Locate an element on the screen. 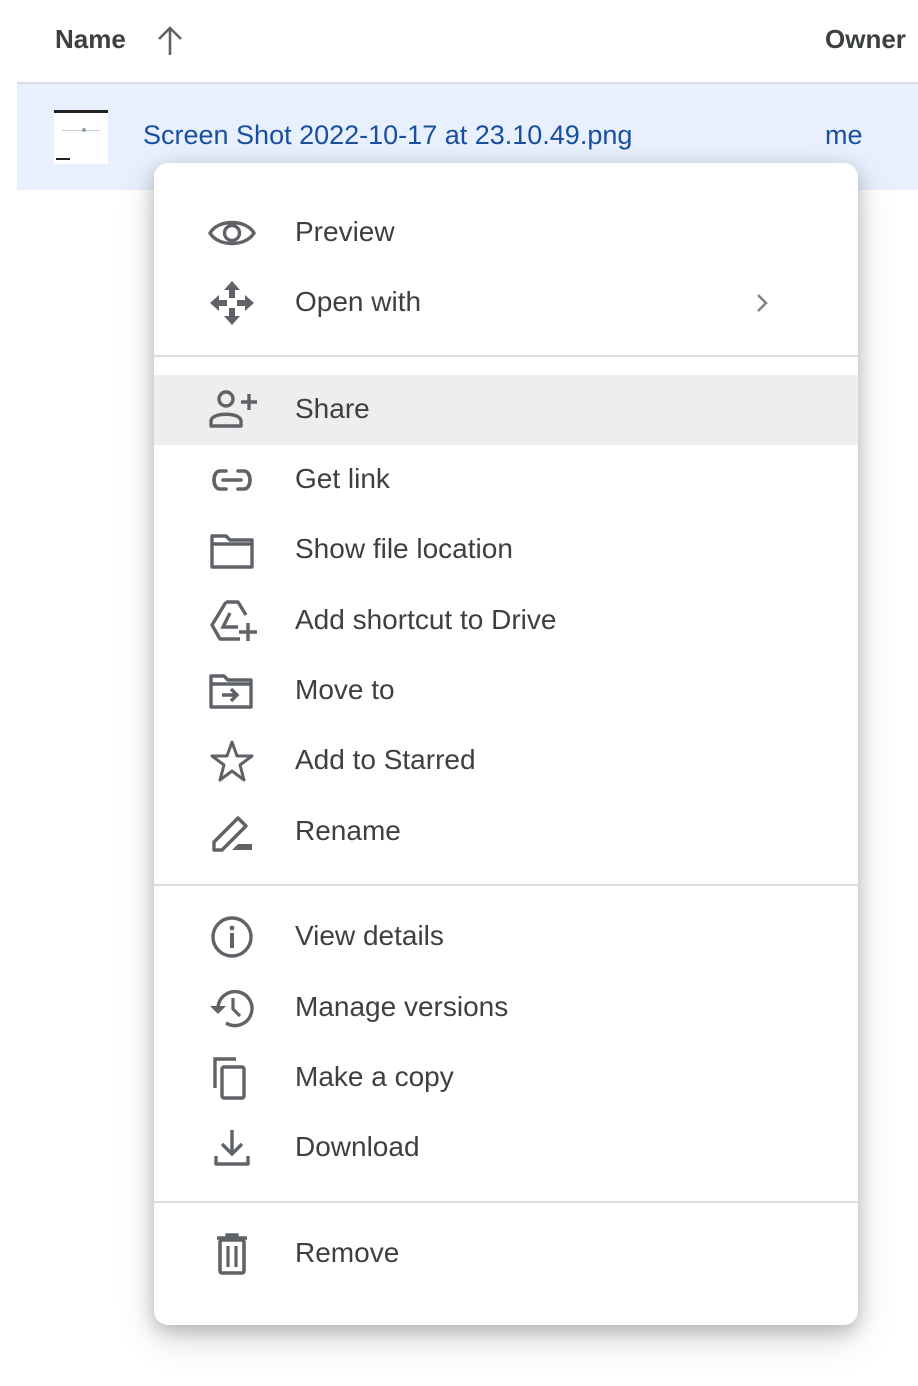 The width and height of the screenshot is (918, 1386). move-arrows-icon is located at coordinates (232, 303).